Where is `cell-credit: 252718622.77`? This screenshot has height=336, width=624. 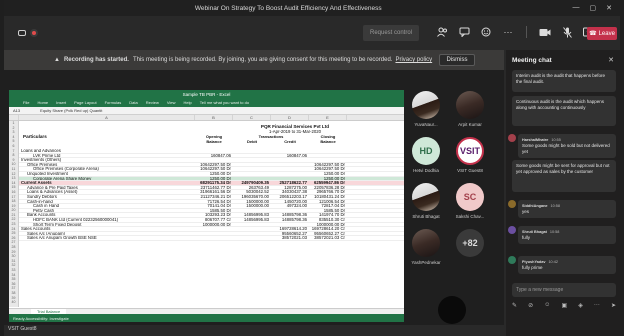 cell-credit: 252718622.77 is located at coordinates (290, 183).